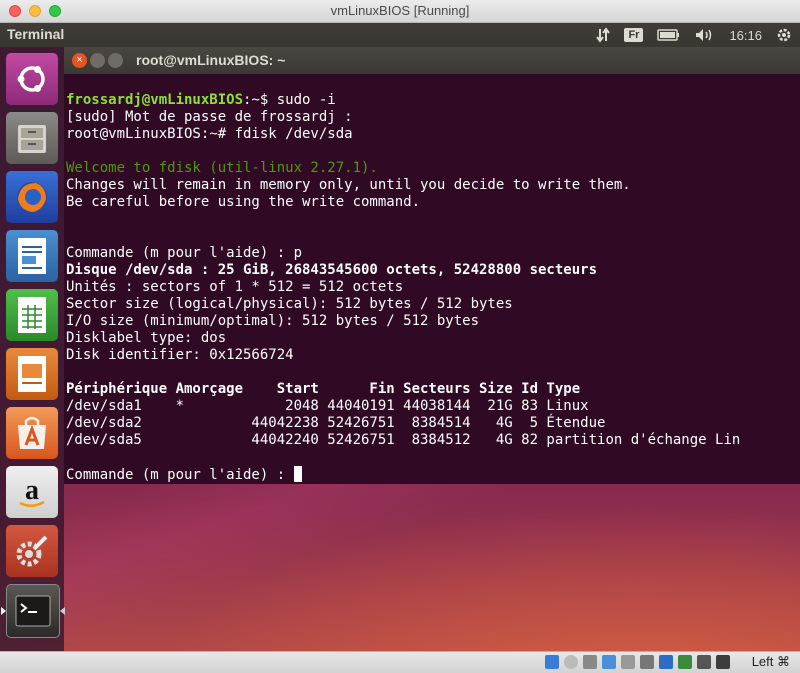  What do you see at coordinates (571, 662) in the screenshot?
I see `optical-drive-icon` at bounding box center [571, 662].